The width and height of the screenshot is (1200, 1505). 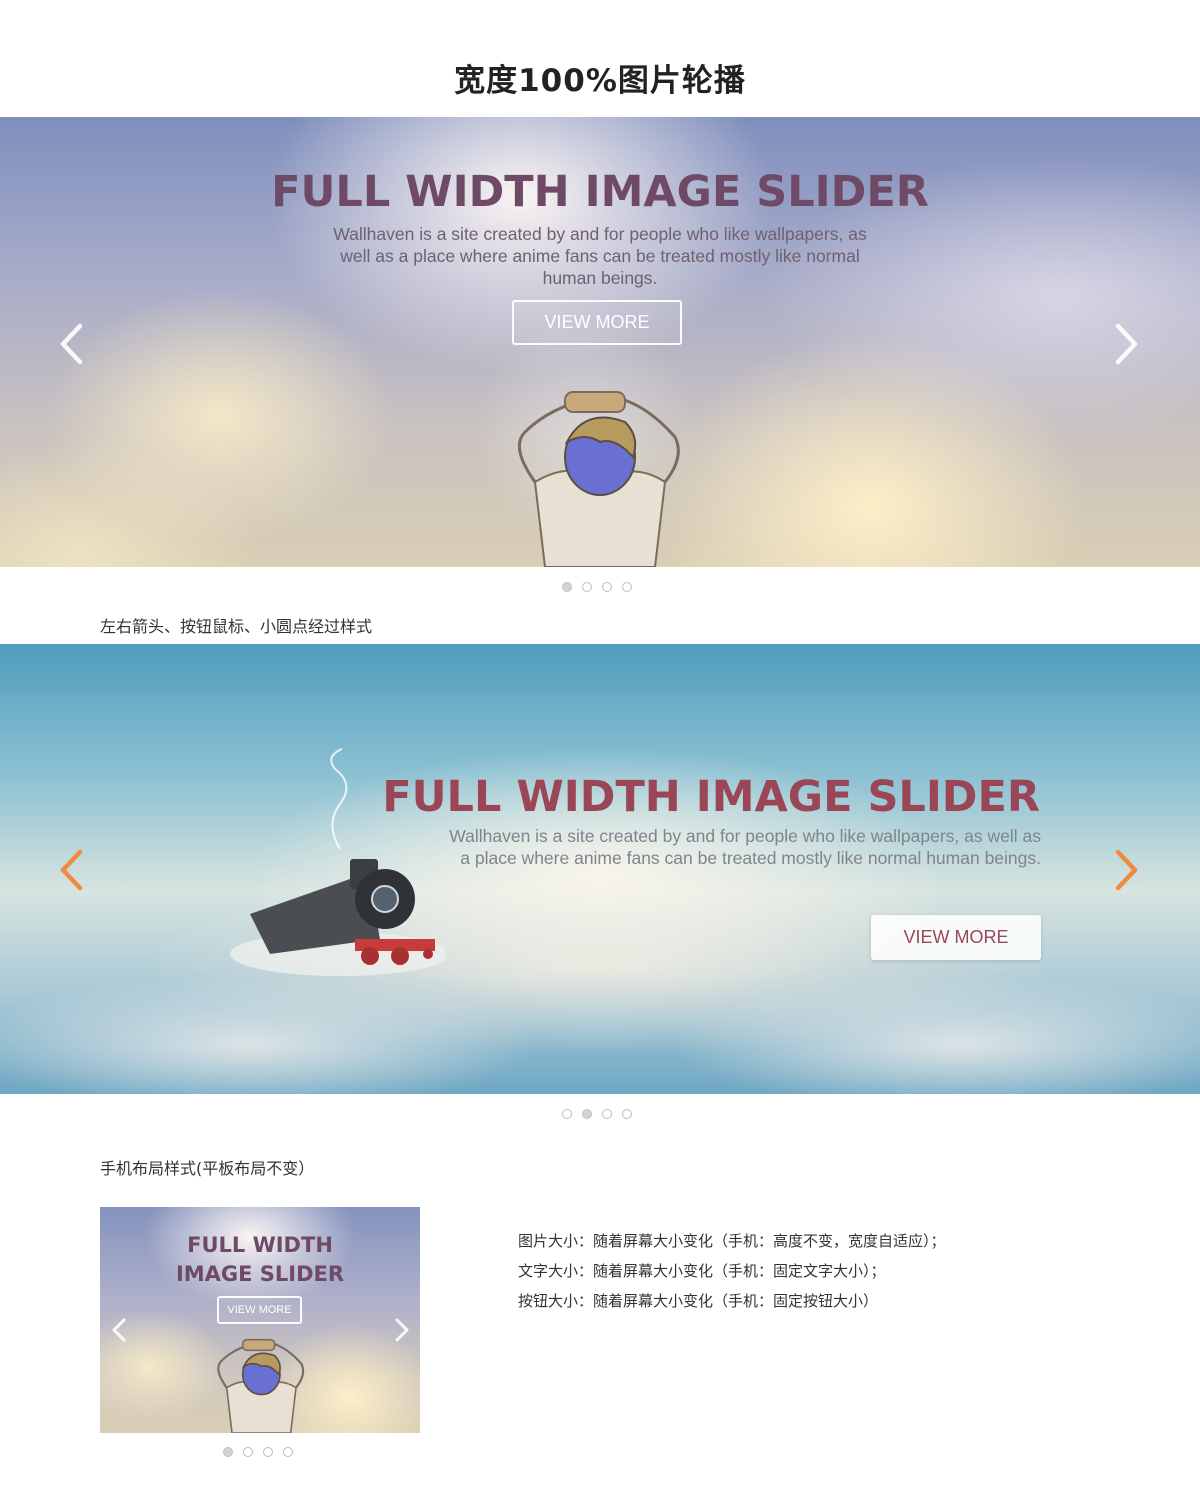 What do you see at coordinates (698, 1301) in the screenshot?
I see `note-item: 按钮大小：随着屏幕大小变化（手机：固定按钮大小）` at bounding box center [698, 1301].